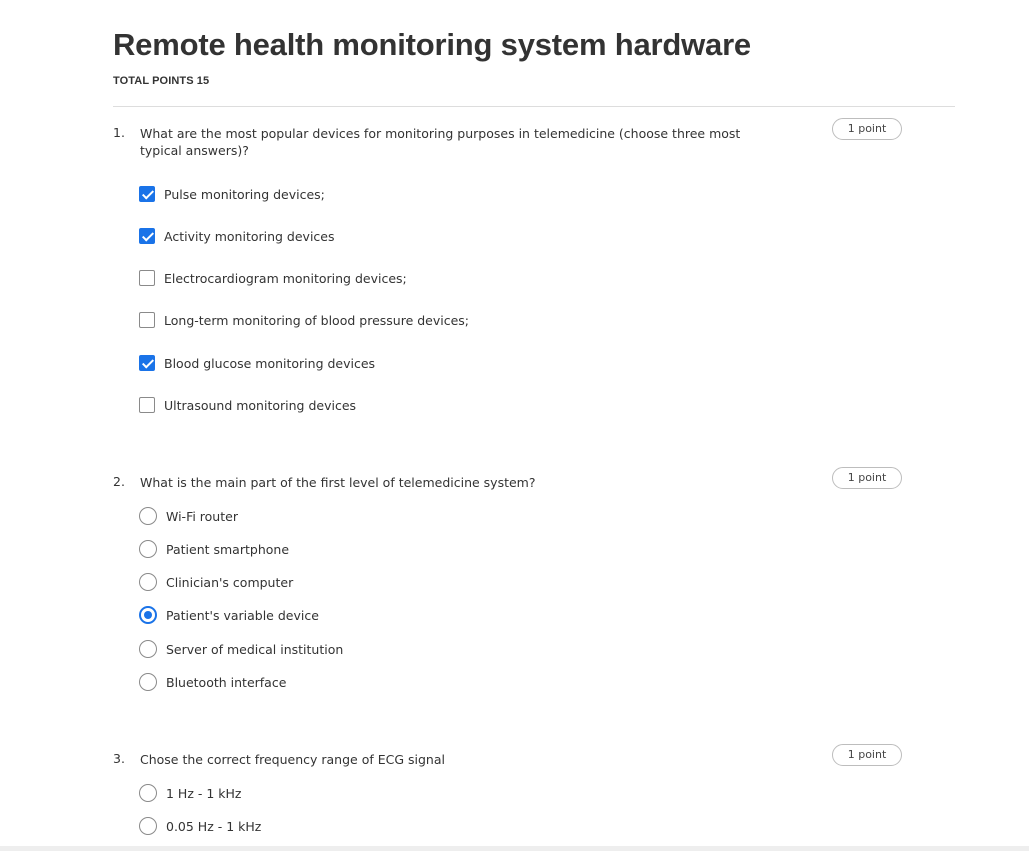 The width and height of the screenshot is (1029, 851). I want to click on option-label: Pulse monitoring devices;, so click(244, 194).